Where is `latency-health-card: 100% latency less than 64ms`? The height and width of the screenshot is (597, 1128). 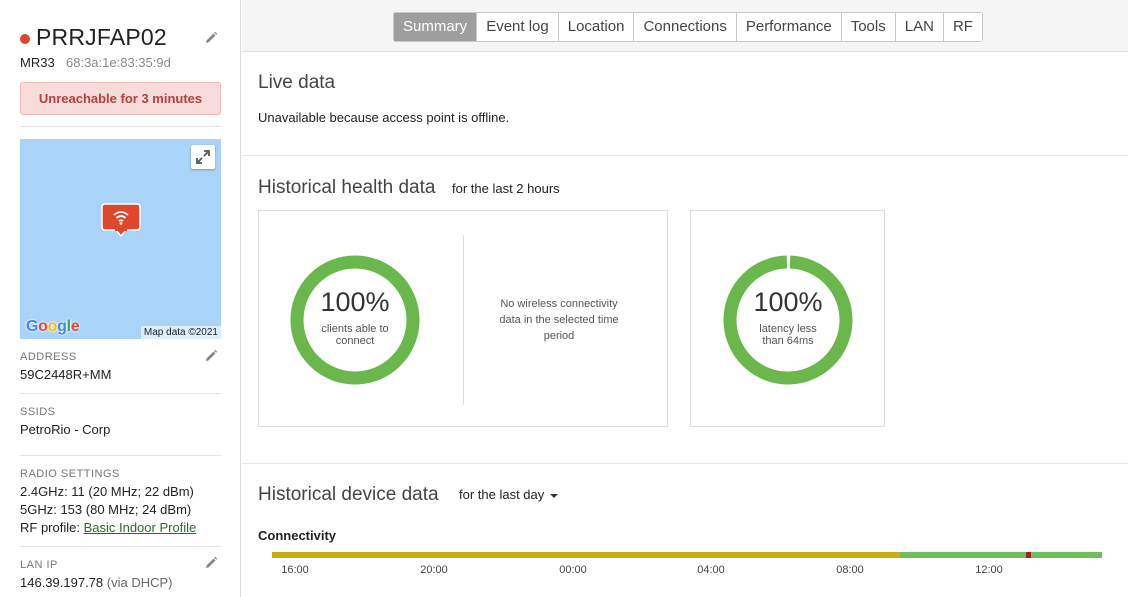
latency-health-card: 100% latency less than 64ms is located at coordinates (787, 318).